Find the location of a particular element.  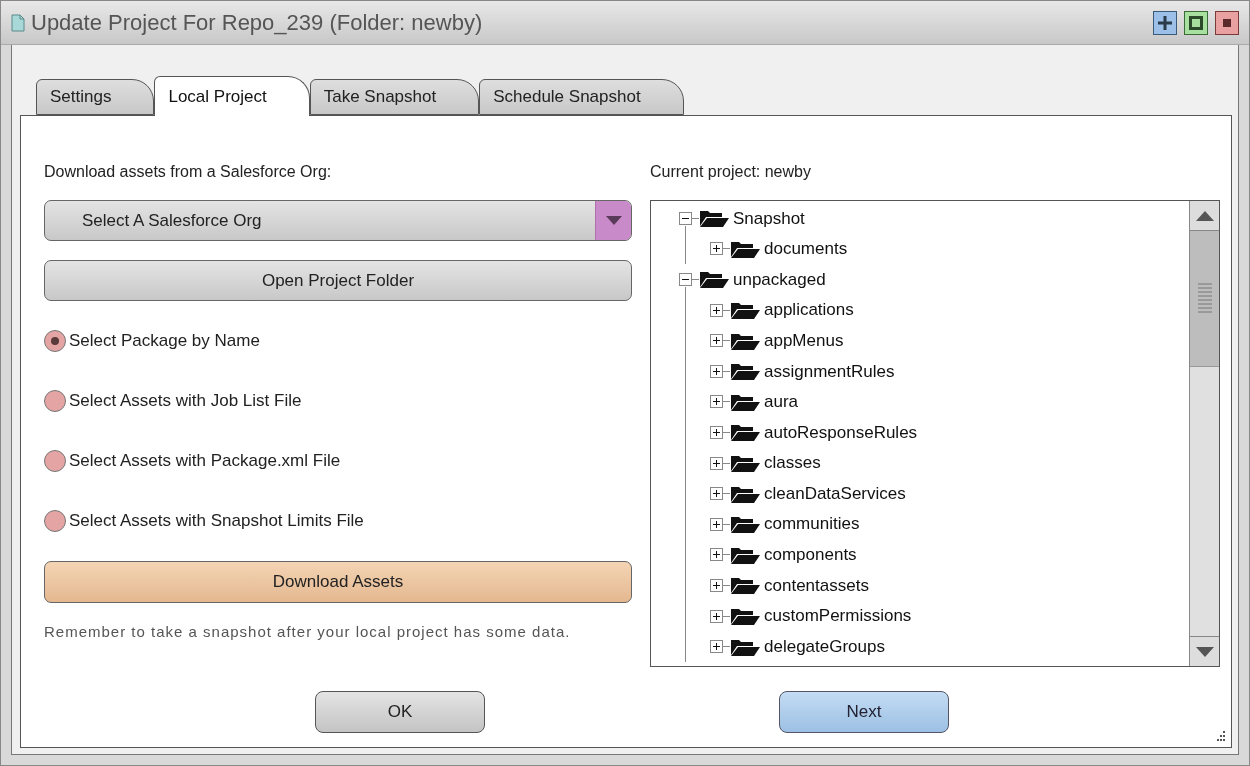

close-icon is located at coordinates (1227, 22).